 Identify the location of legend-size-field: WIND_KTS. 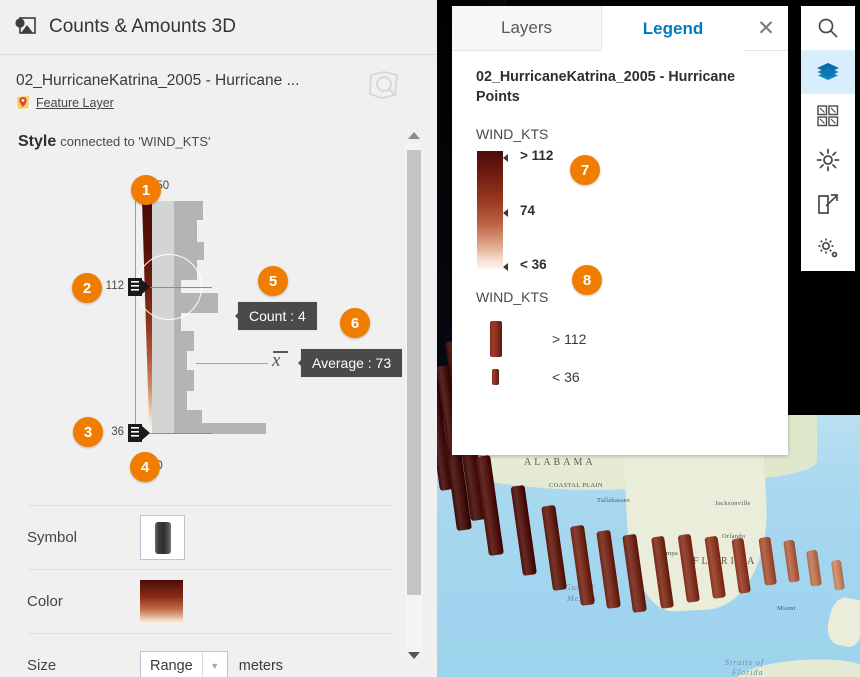
(512, 296).